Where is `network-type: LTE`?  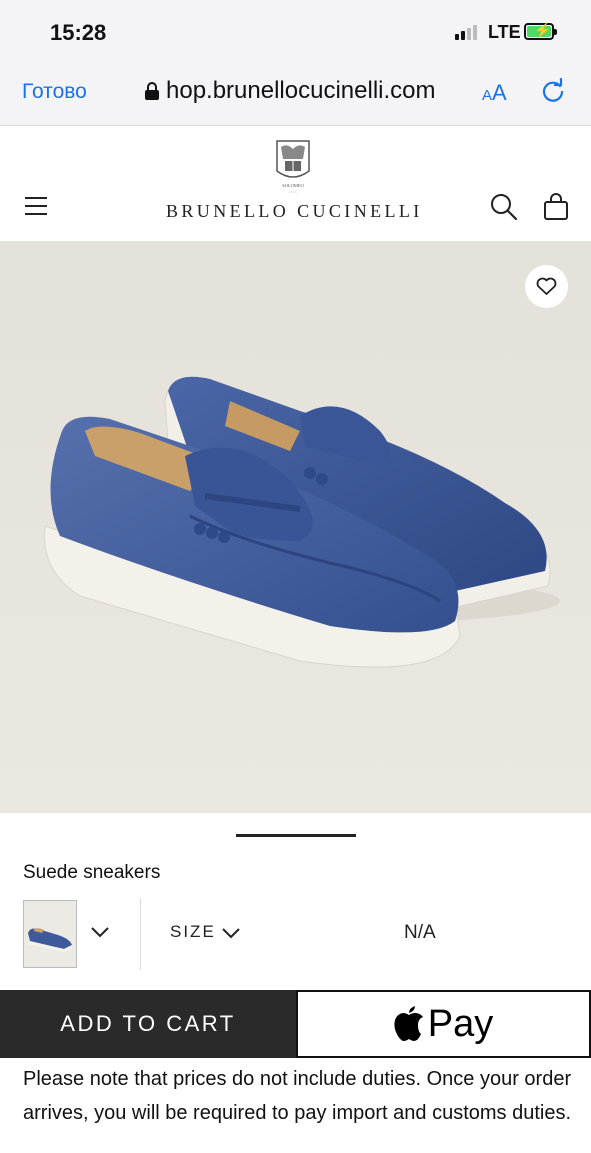
network-type: LTE is located at coordinates (504, 32).